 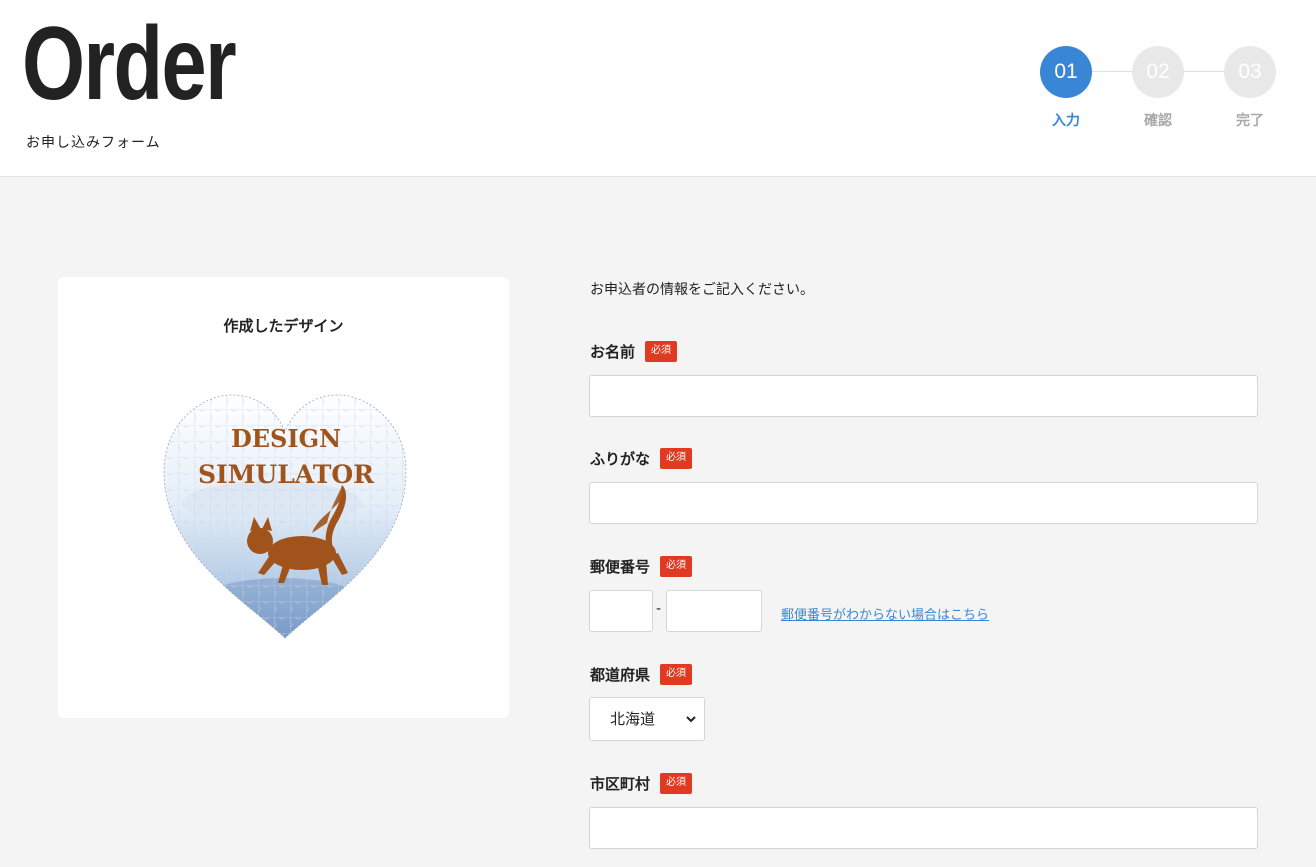 What do you see at coordinates (93, 143) in the screenshot?
I see `page-subtitle: お申し込みフォーム` at bounding box center [93, 143].